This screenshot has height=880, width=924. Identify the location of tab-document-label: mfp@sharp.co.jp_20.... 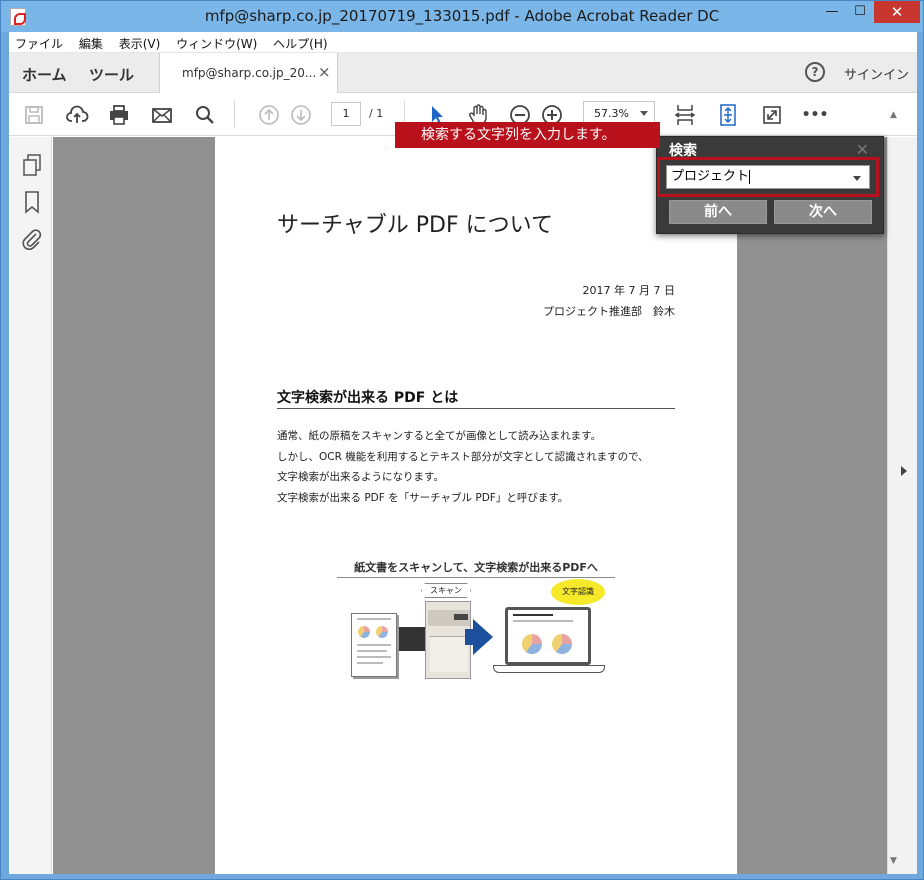
(249, 73).